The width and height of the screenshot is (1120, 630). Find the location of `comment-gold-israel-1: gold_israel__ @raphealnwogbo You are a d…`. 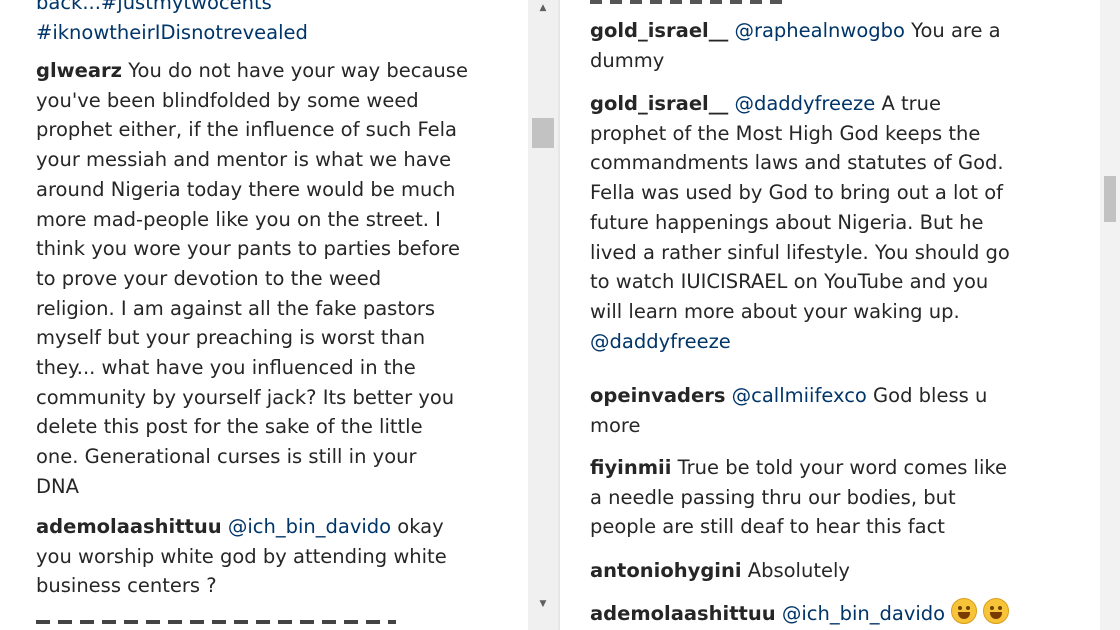

comment-gold-israel-1: gold_israel__ @raphealnwogbo You are a d… is located at coordinates (835, 45).